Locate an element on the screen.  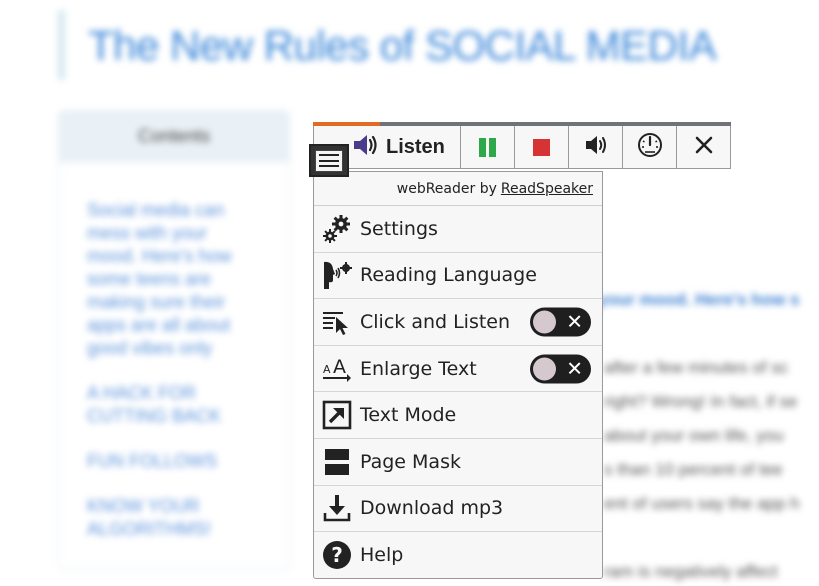
readspeaker-player: Listen is located at coordinates (522, 145).